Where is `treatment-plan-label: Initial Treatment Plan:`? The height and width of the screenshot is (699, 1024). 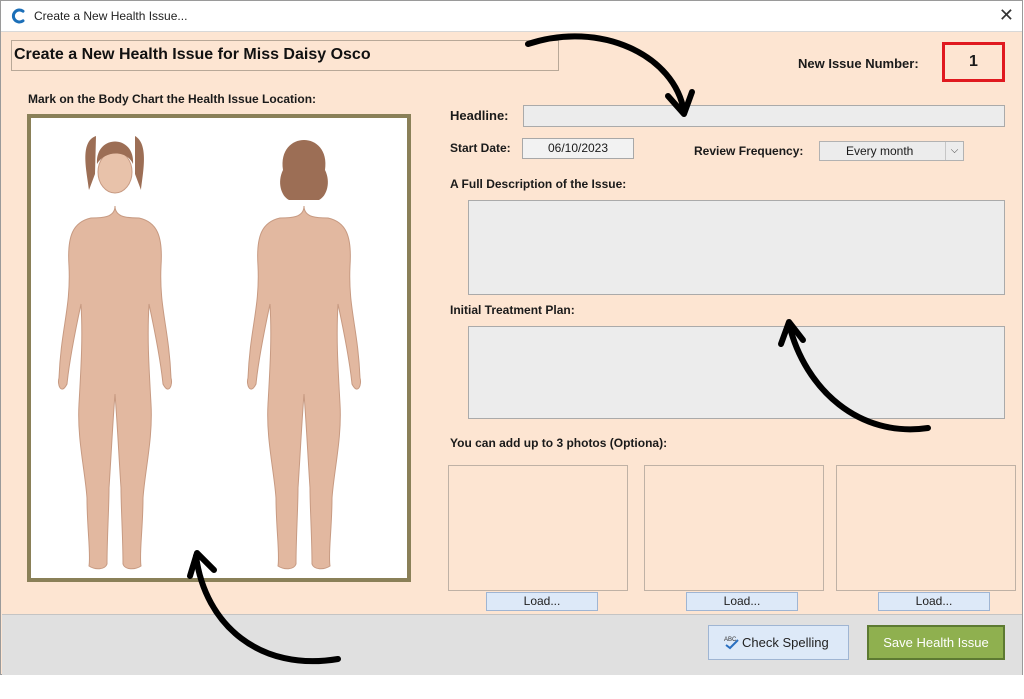
treatment-plan-label: Initial Treatment Plan: is located at coordinates (512, 310).